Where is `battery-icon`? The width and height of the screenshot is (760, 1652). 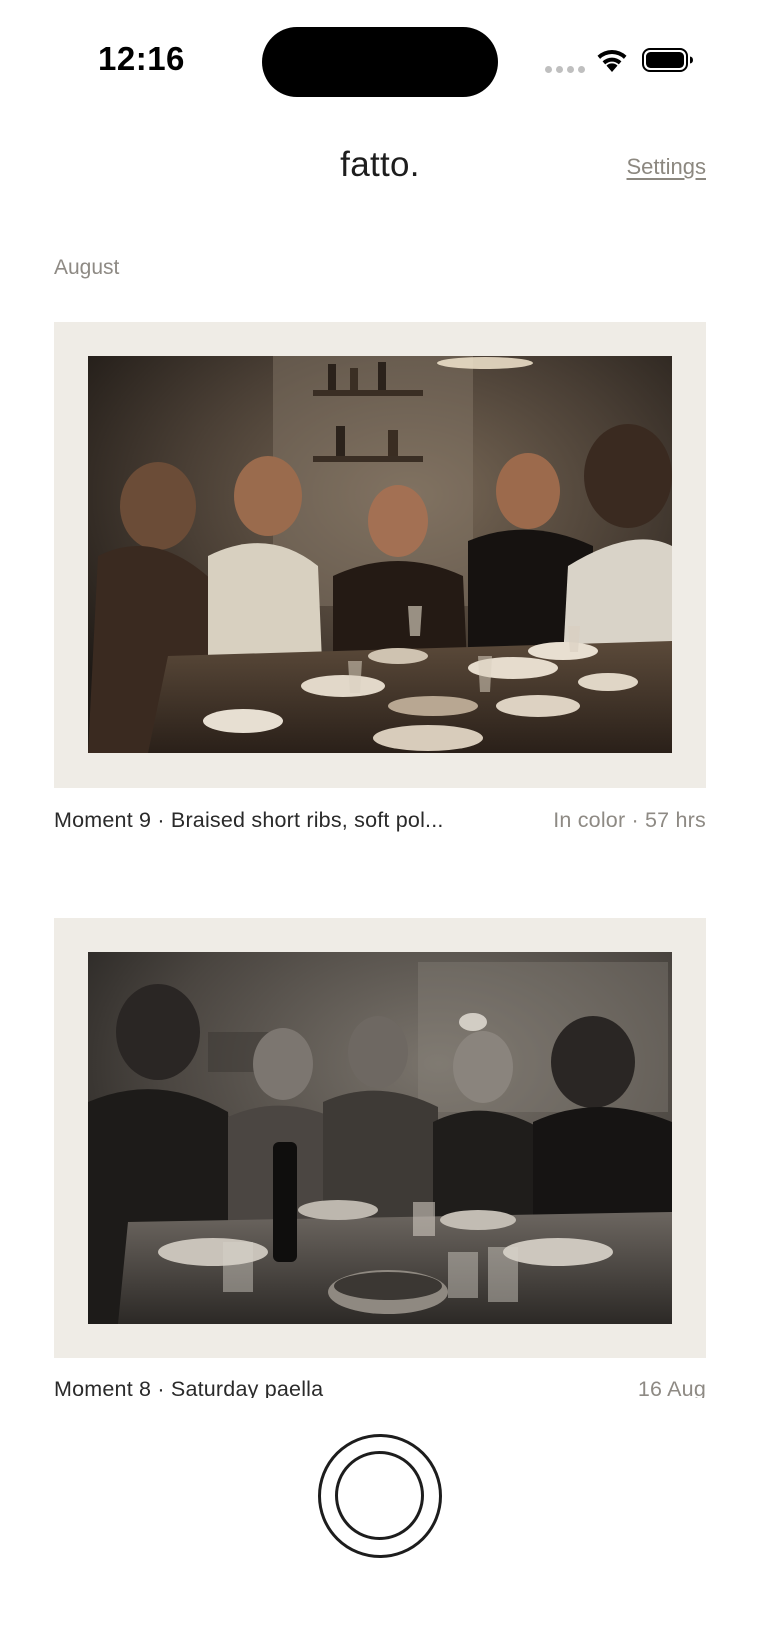 battery-icon is located at coordinates (667, 60).